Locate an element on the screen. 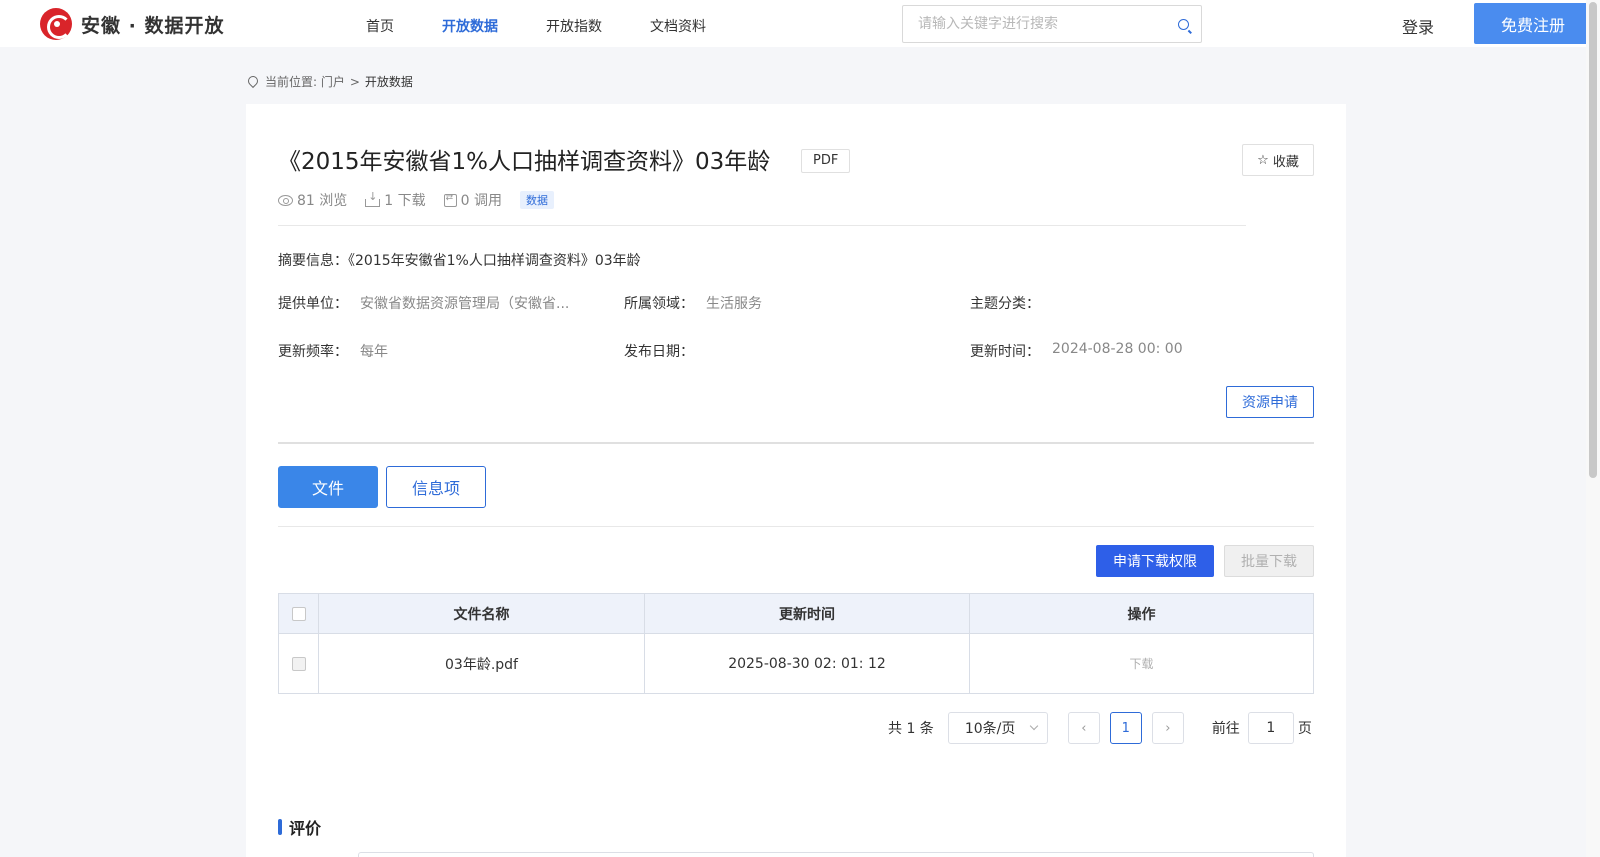  dataset-stats: 81 浏览 1 下载 0 调用 数据 is located at coordinates (416, 200).